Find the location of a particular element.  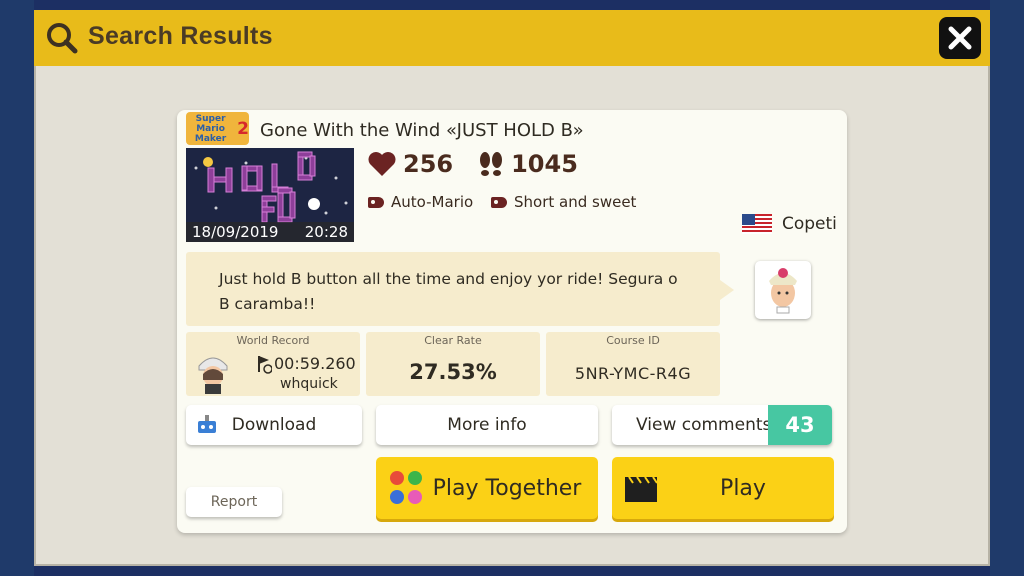

course-thumbnail: 18/09/2019 20:28 is located at coordinates (270, 195).